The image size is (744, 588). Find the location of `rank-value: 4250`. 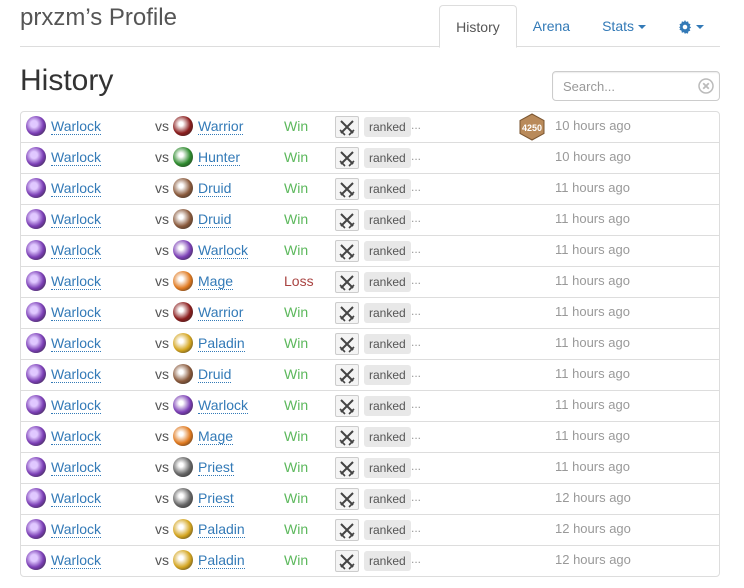

rank-value: 4250 is located at coordinates (532, 128).